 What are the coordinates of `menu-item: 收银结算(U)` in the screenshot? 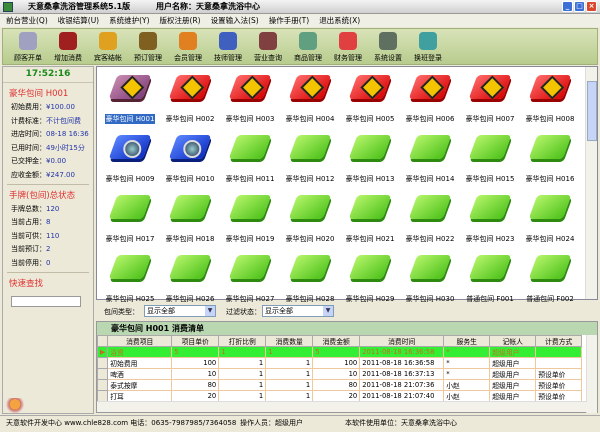 It's located at (81, 20).